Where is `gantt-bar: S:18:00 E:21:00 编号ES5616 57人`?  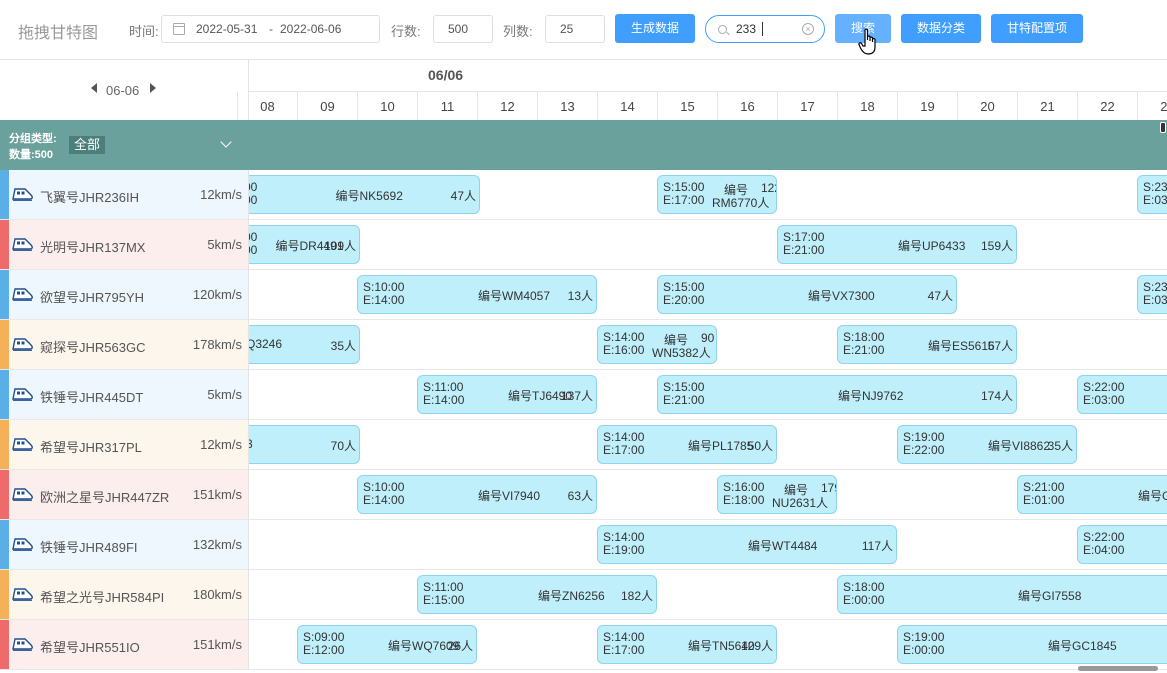 gantt-bar: S:18:00 E:21:00 编号ES5616 57人 is located at coordinates (927, 344).